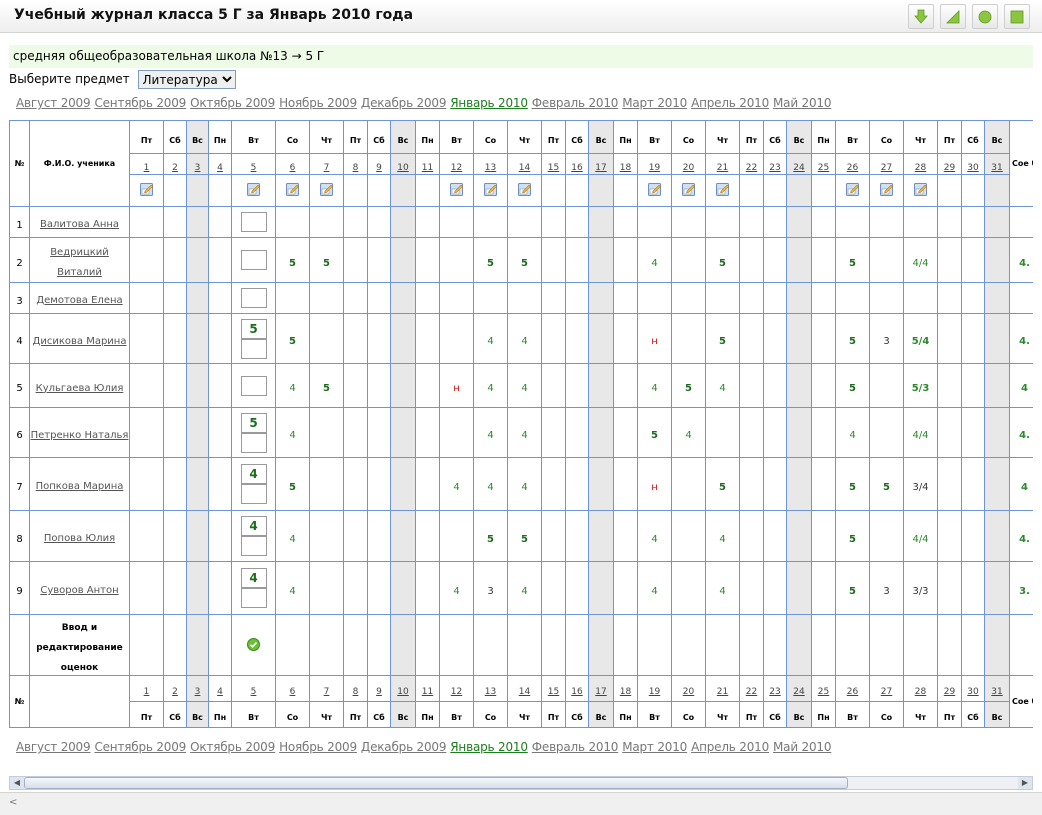 Image resolution: width=1042 pixels, height=815 pixels. Describe the element at coordinates (852, 692) in the screenshot. I see `day-number-link: 26` at that location.